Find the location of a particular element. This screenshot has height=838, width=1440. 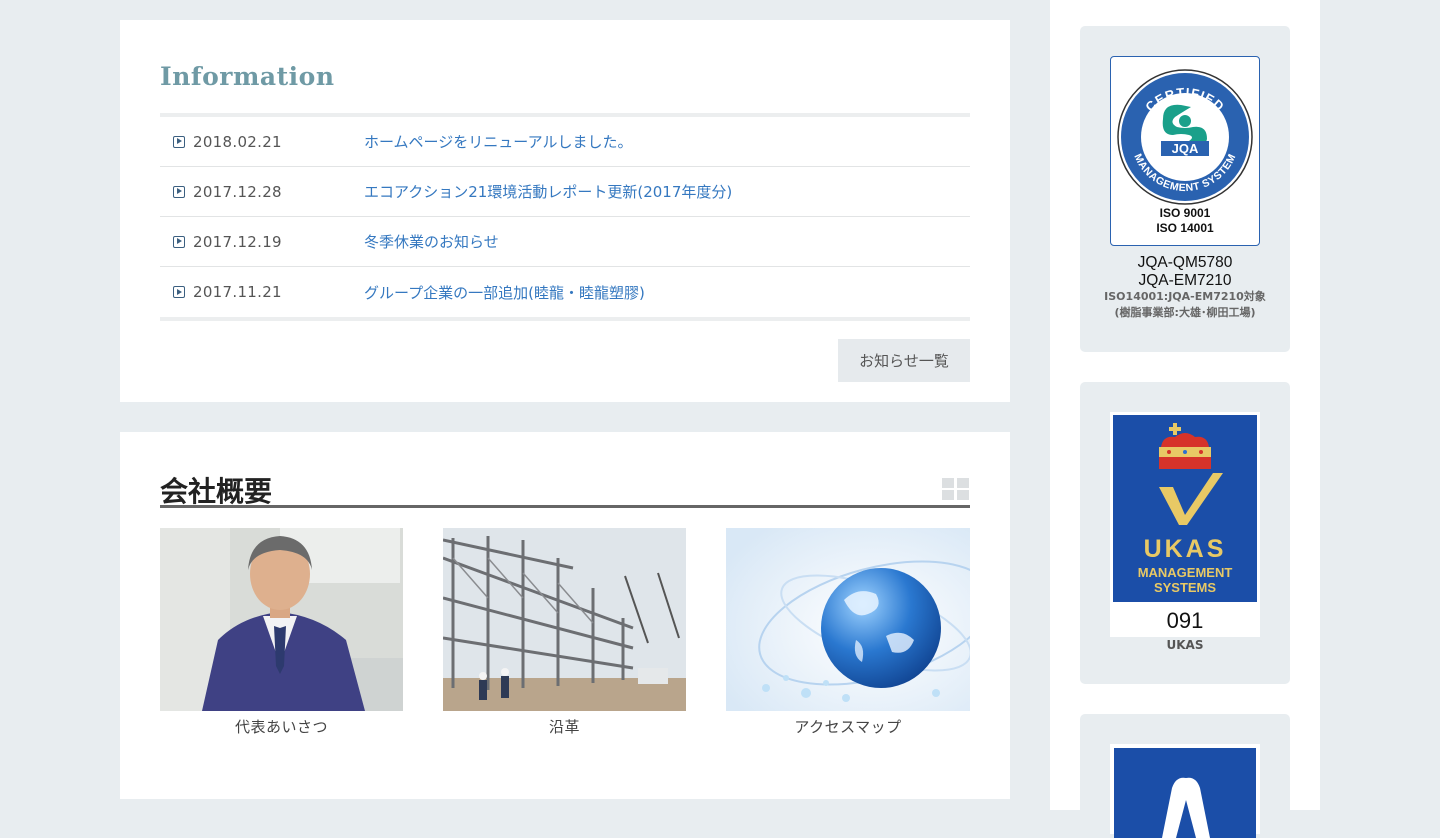

news-date: 2018.02.21 is located at coordinates (237, 141).